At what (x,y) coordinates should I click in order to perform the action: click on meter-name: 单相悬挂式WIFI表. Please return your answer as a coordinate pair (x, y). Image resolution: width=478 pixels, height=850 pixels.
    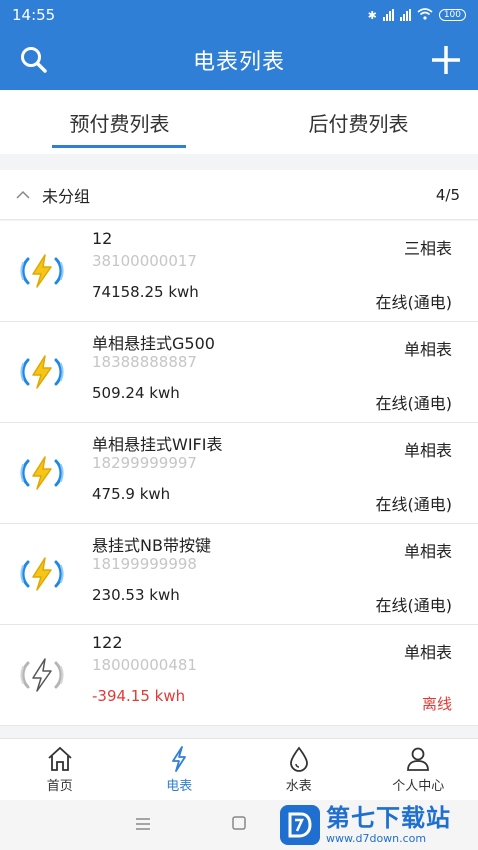
    Looking at the image, I should click on (157, 444).